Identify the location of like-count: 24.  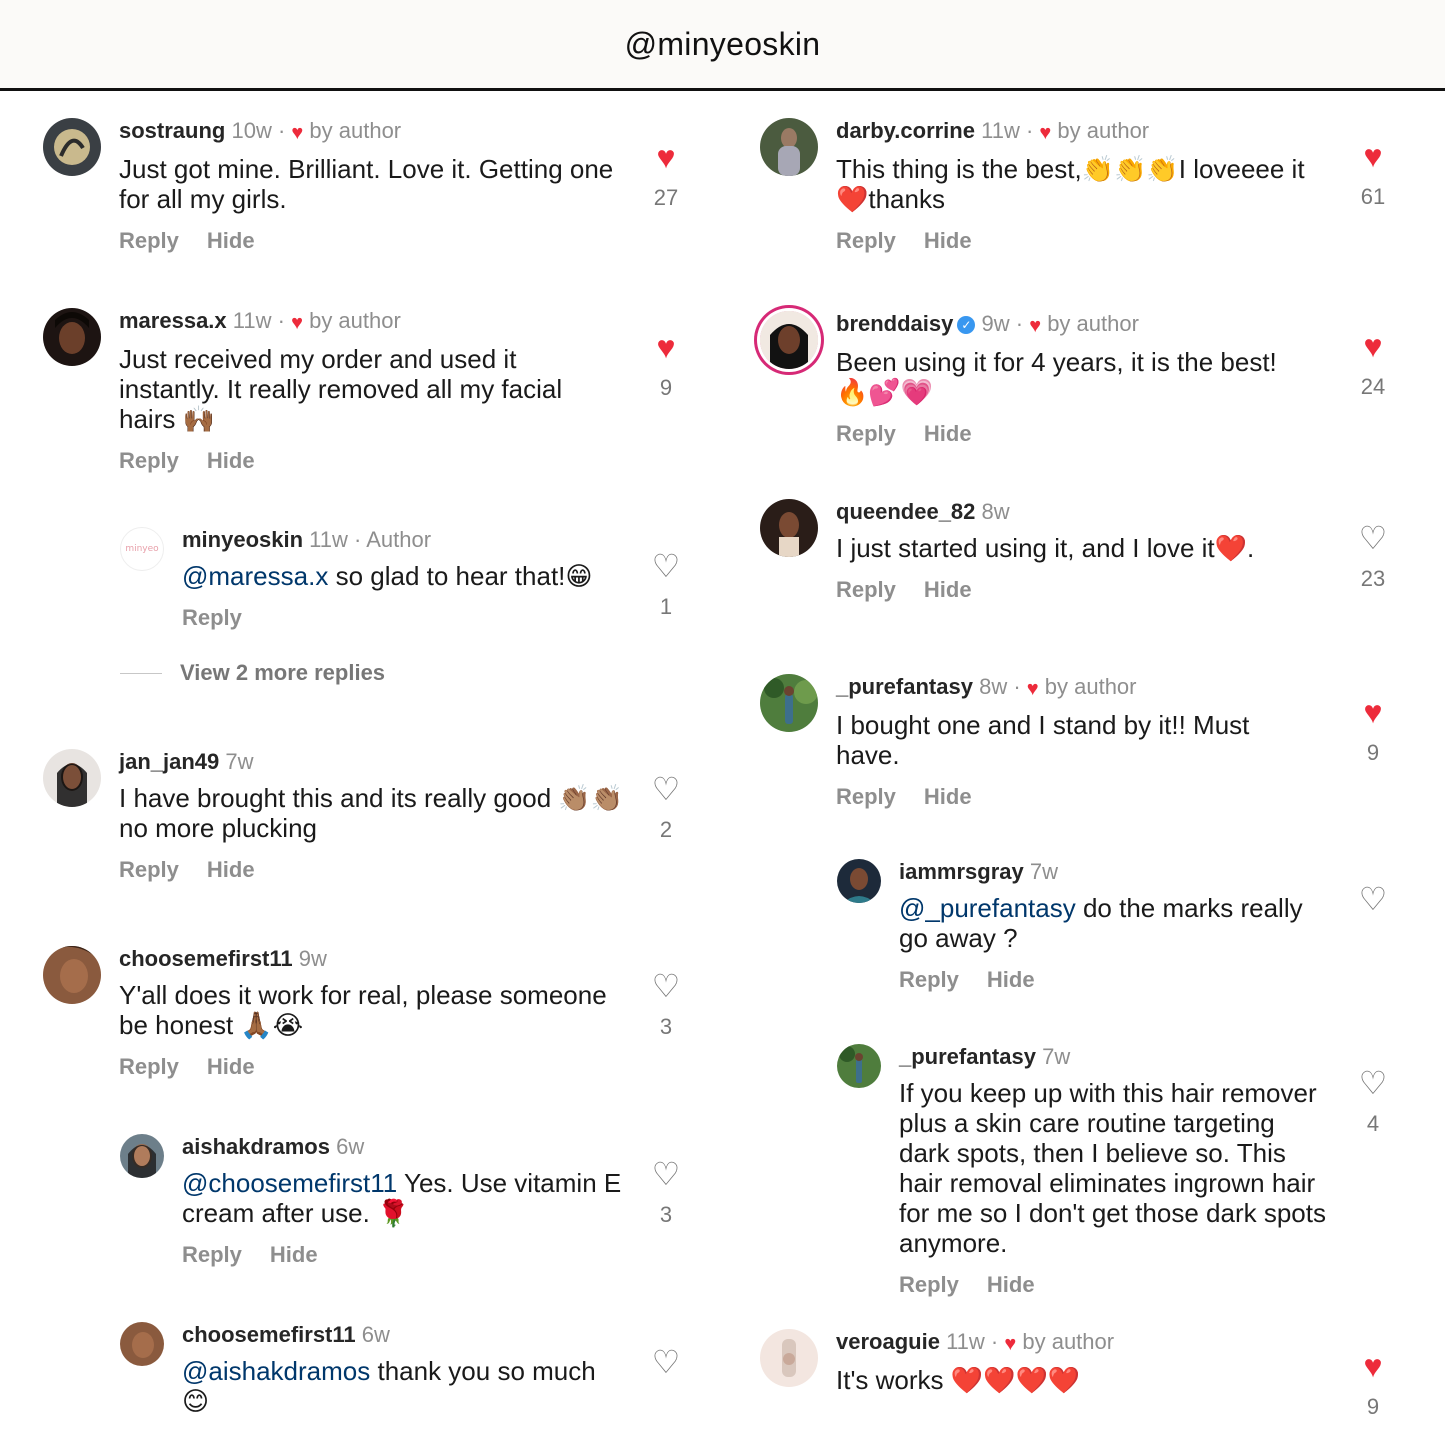
(1373, 386).